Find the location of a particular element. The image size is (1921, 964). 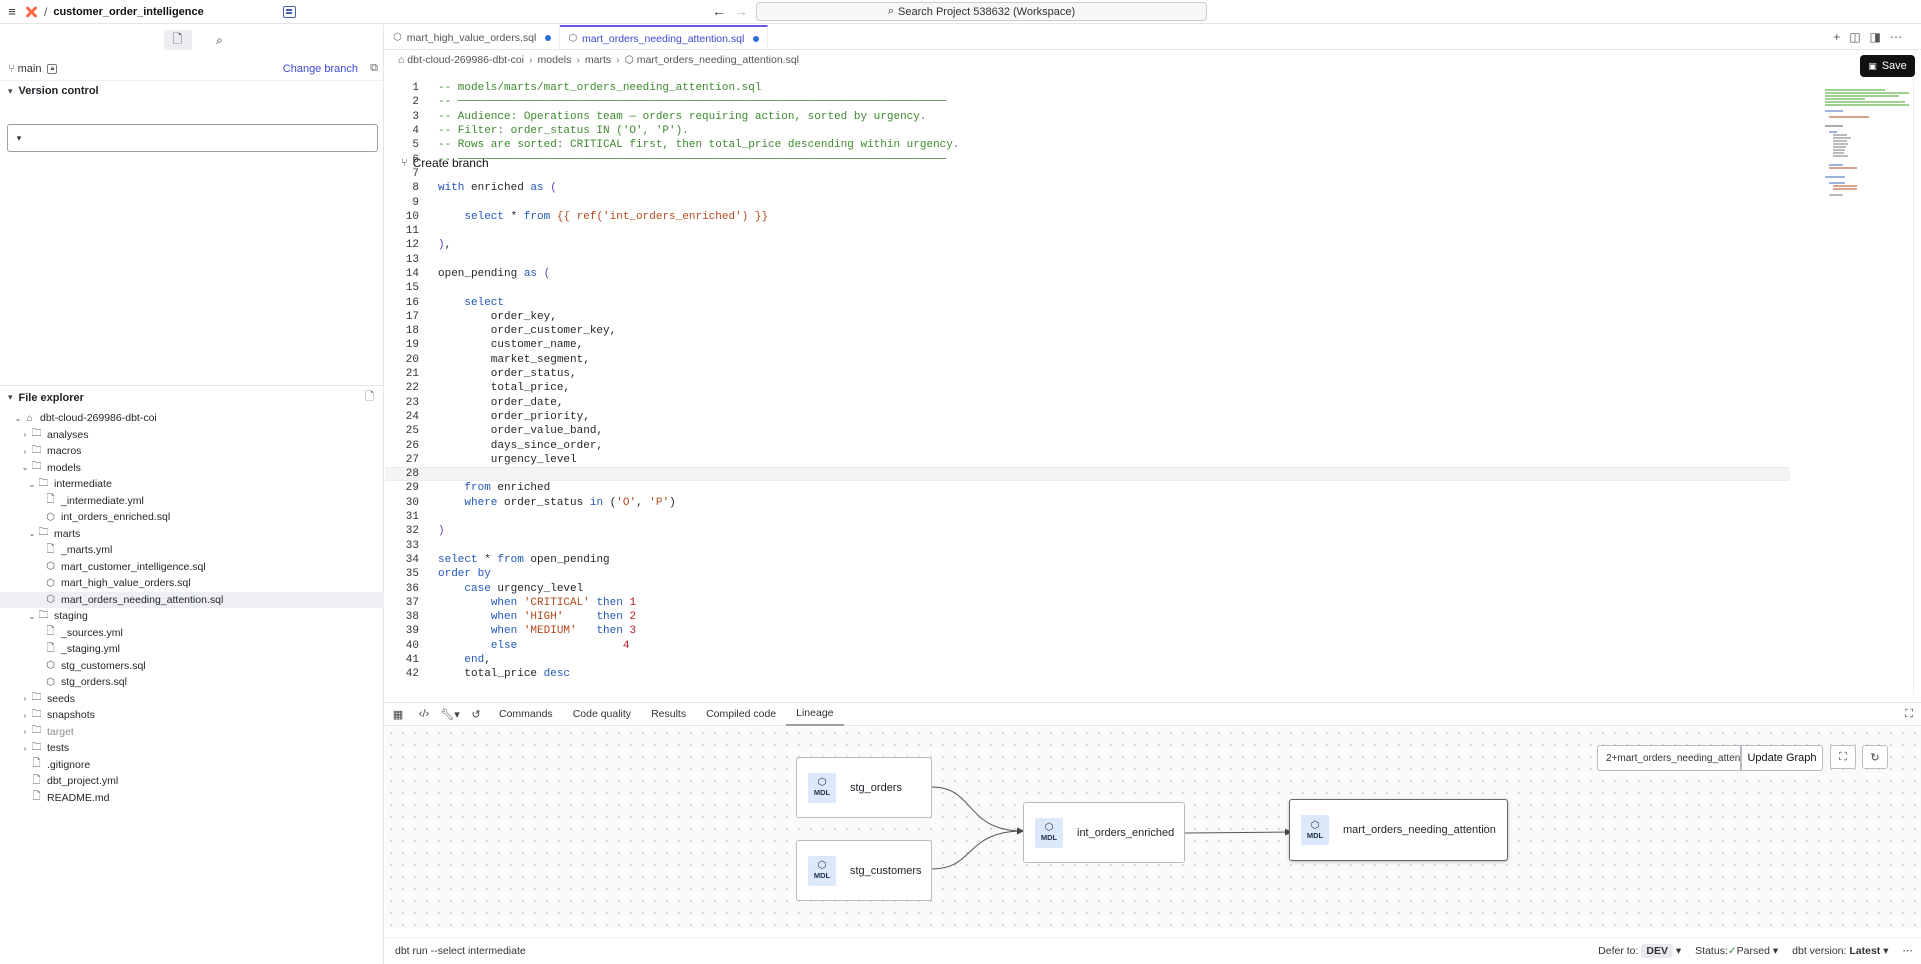

code-line: 32) is located at coordinates (1087, 531).